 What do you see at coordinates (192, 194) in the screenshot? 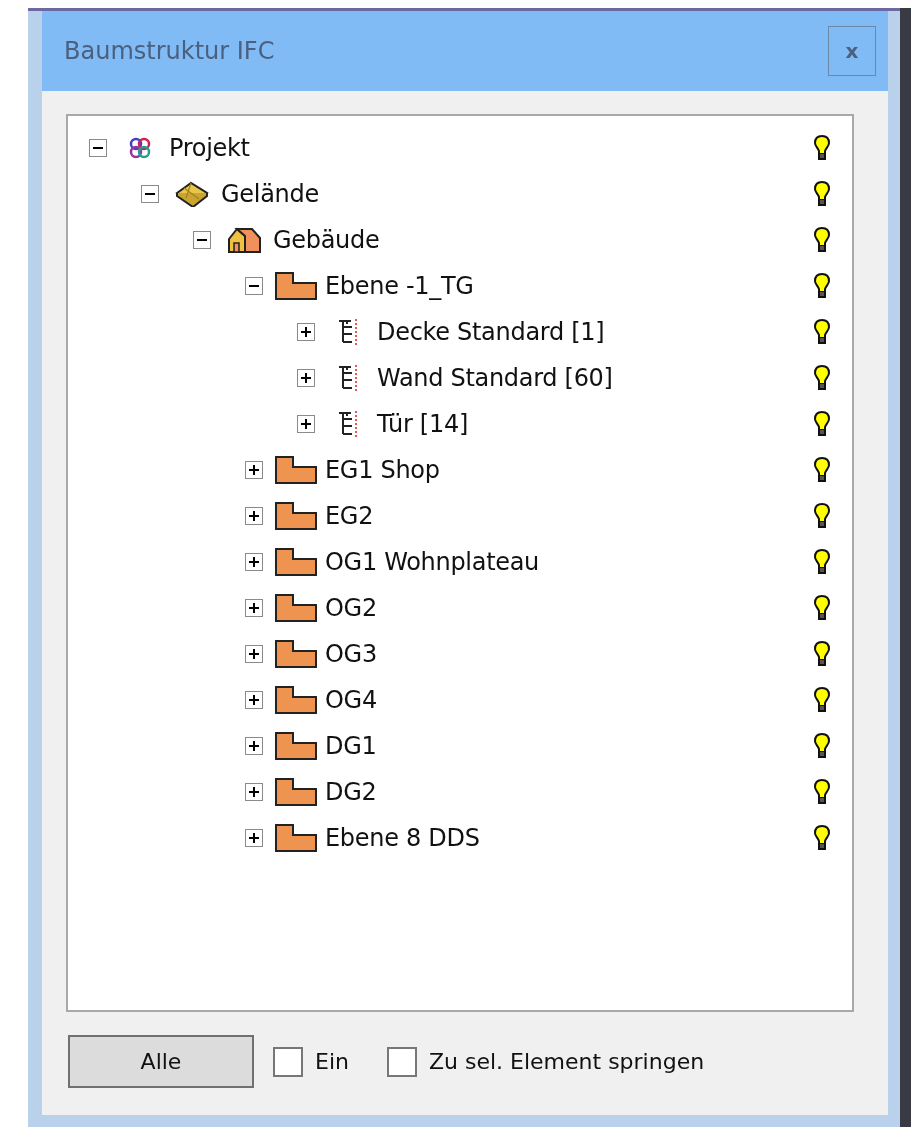
I see `terrain-icon` at bounding box center [192, 194].